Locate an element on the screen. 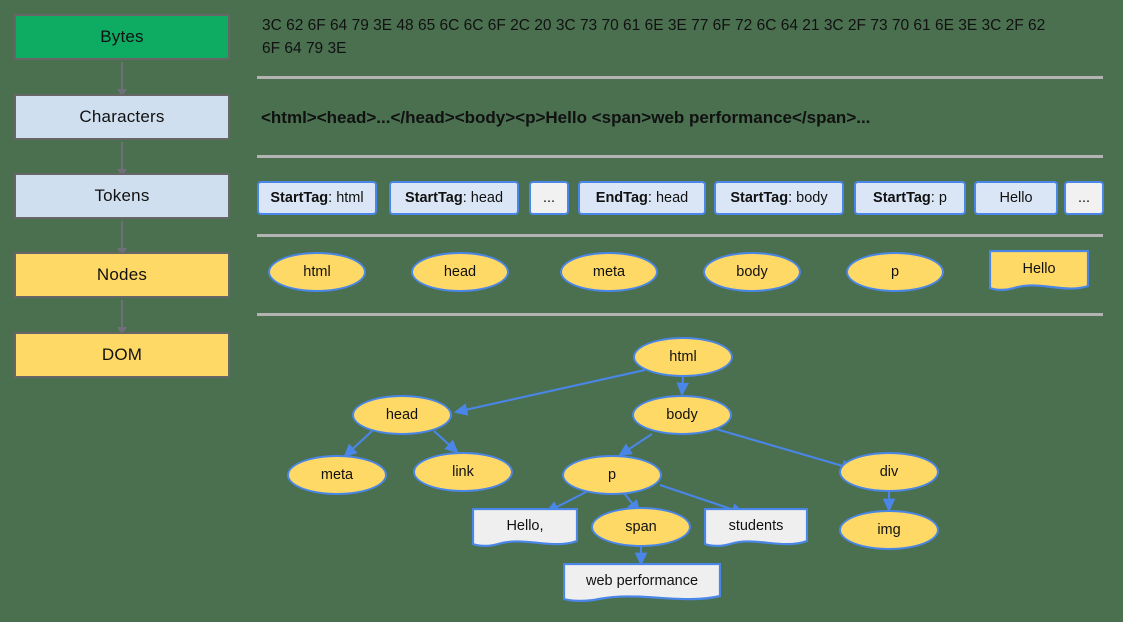 The width and height of the screenshot is (1123, 622). node-chip-text-hello: Hello is located at coordinates (1039, 272).